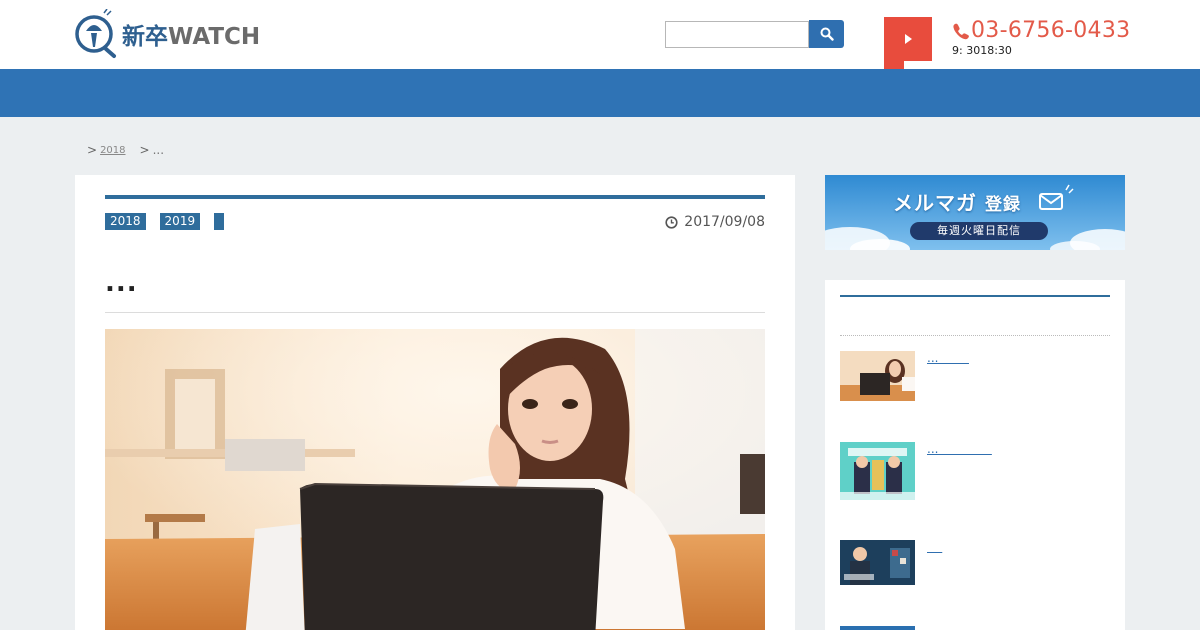 This screenshot has width=1200, height=630. I want to click on search-button, so click(826, 34).